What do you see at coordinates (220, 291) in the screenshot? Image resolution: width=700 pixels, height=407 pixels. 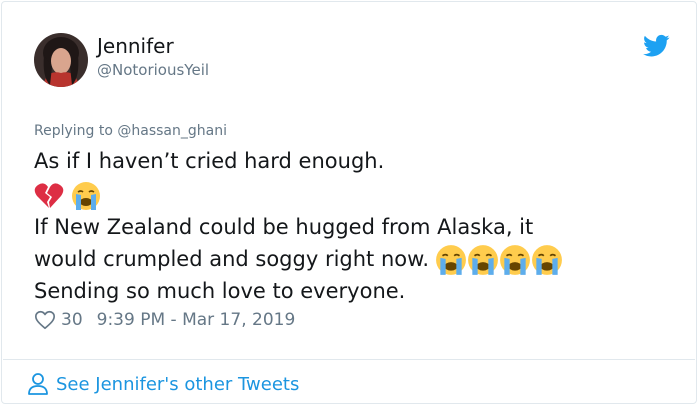 I see `tweet-line: Sending so much love to everyone.` at bounding box center [220, 291].